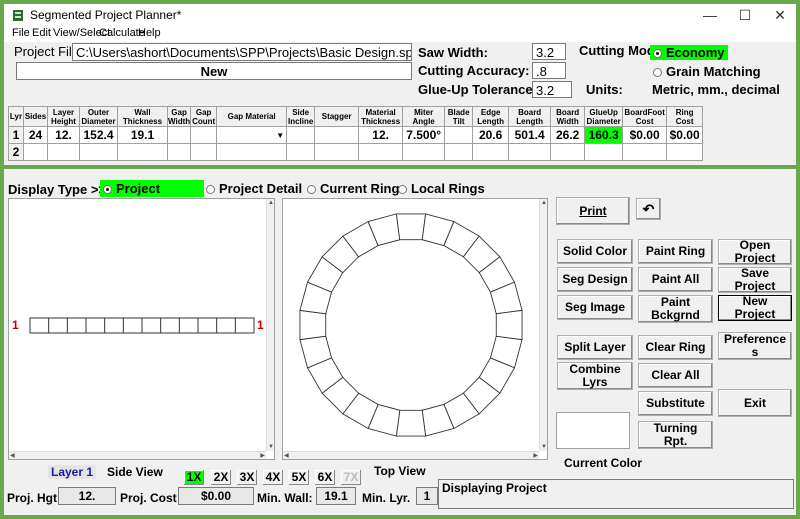  What do you see at coordinates (21, 33) in the screenshot?
I see `menu-file: File` at bounding box center [21, 33].